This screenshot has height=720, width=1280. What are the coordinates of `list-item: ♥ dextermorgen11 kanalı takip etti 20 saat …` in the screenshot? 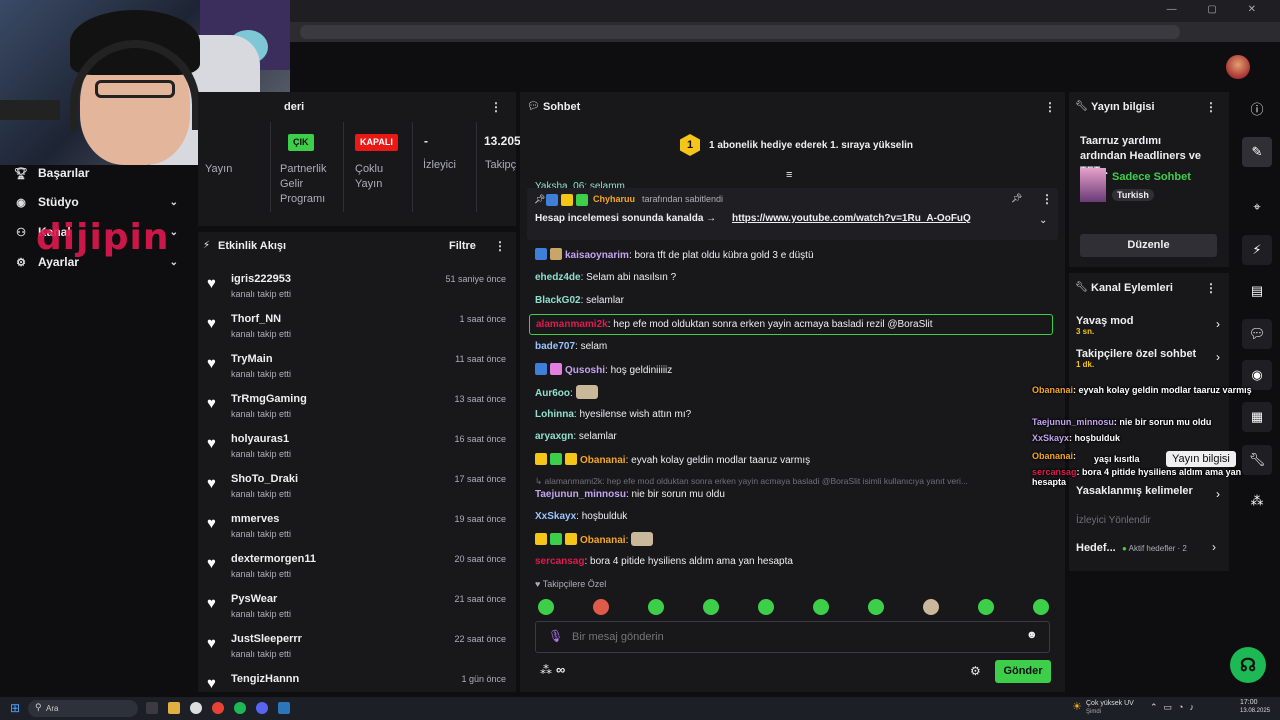 It's located at (357, 571).